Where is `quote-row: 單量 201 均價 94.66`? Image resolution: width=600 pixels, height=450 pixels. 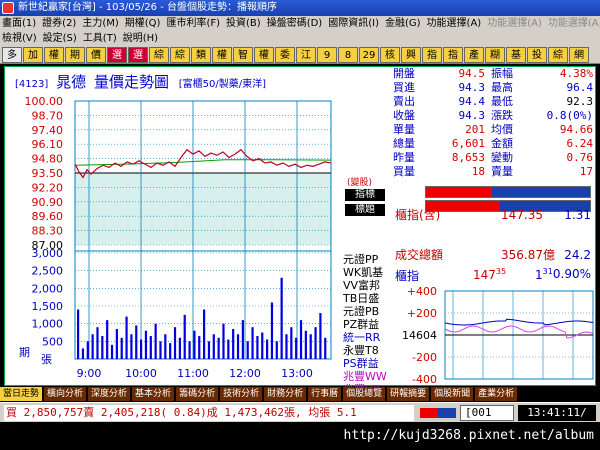 quote-row: 單量 201 均價 94.66 is located at coordinates (493, 130).